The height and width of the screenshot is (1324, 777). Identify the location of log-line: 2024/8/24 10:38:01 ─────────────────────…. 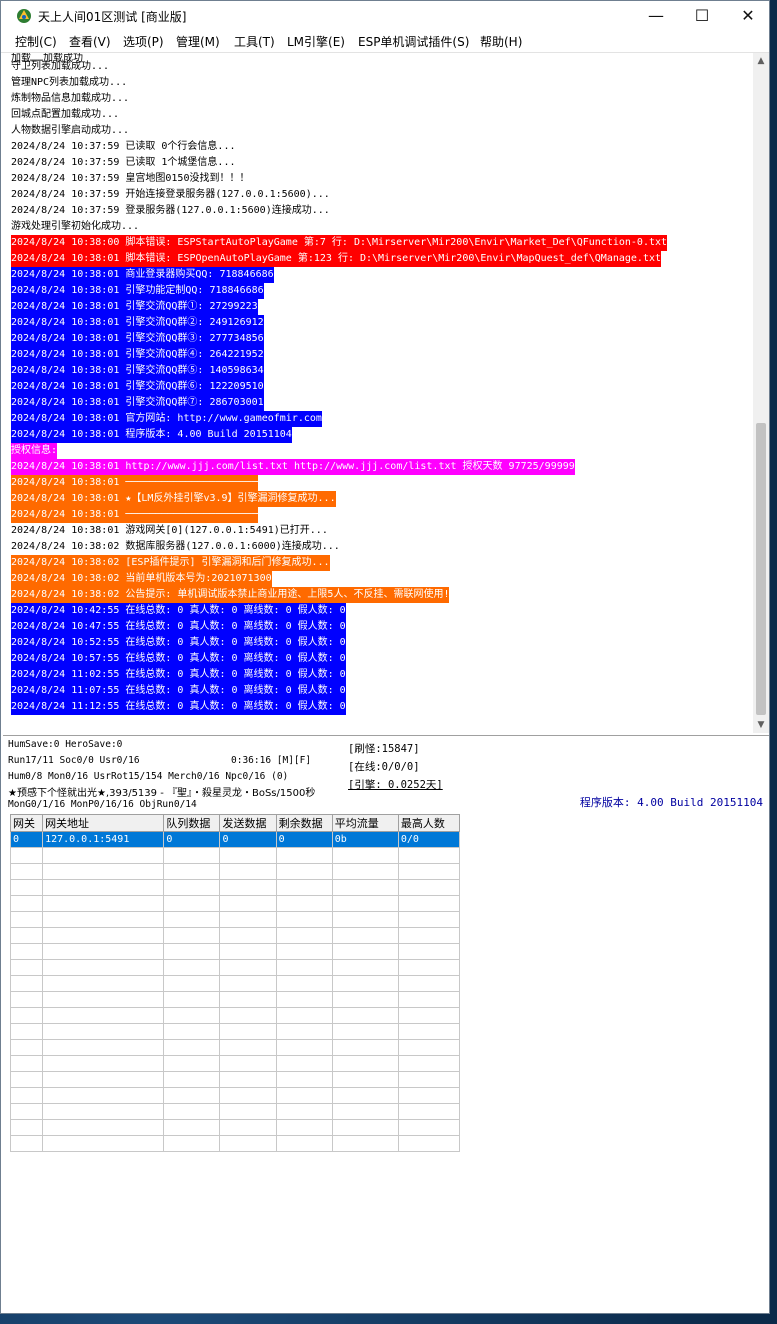
(134, 515).